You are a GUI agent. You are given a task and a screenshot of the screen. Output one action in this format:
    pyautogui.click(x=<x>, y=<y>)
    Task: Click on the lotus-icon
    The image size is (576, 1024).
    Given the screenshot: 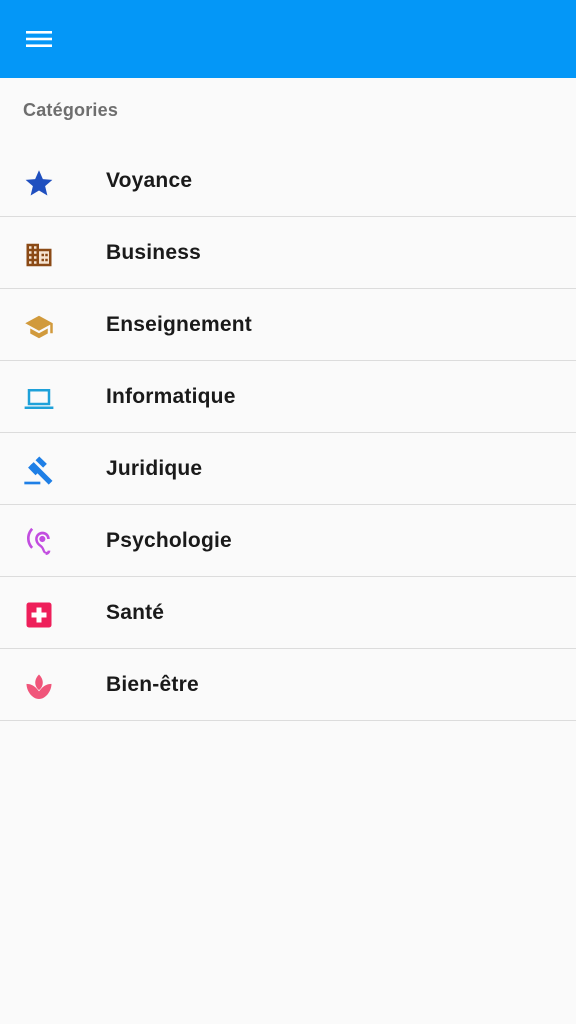 What is the action you would take?
    pyautogui.click(x=39, y=687)
    